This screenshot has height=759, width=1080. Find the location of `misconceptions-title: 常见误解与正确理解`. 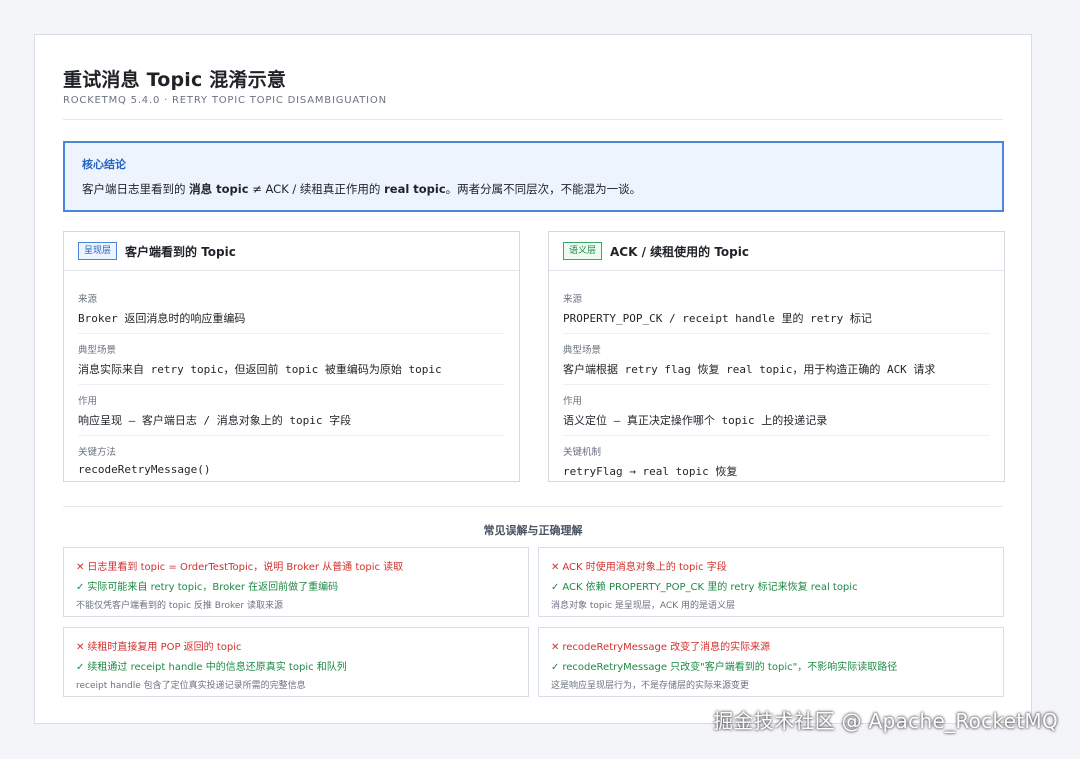

misconceptions-title: 常见误解与正确理解 is located at coordinates (533, 530).